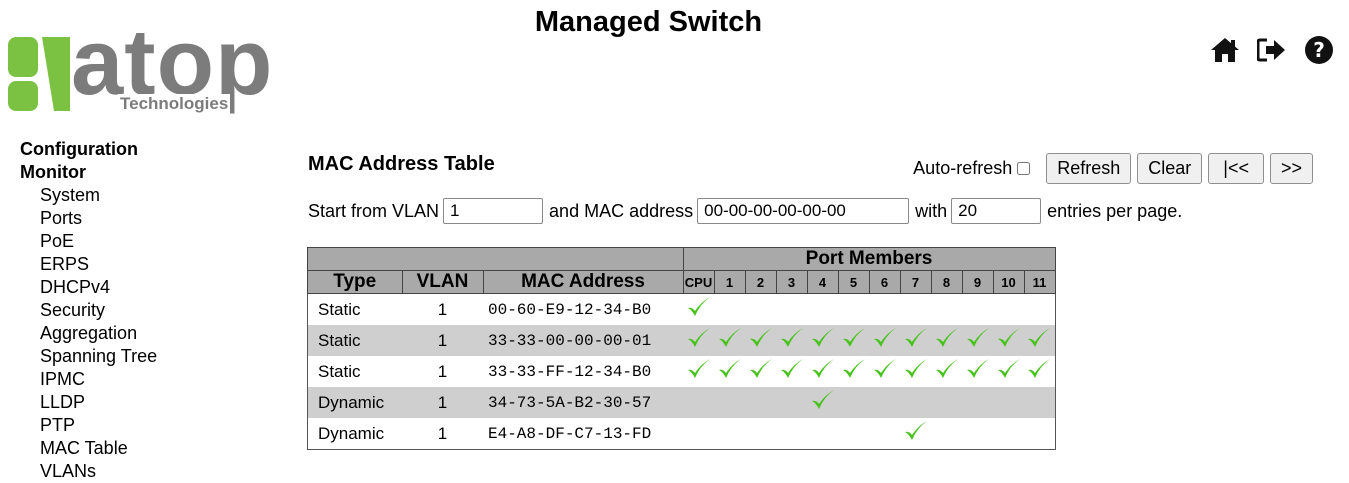 This screenshot has width=1349, height=483. I want to click on nav-item-aggregation: Aggregation, so click(88, 333).